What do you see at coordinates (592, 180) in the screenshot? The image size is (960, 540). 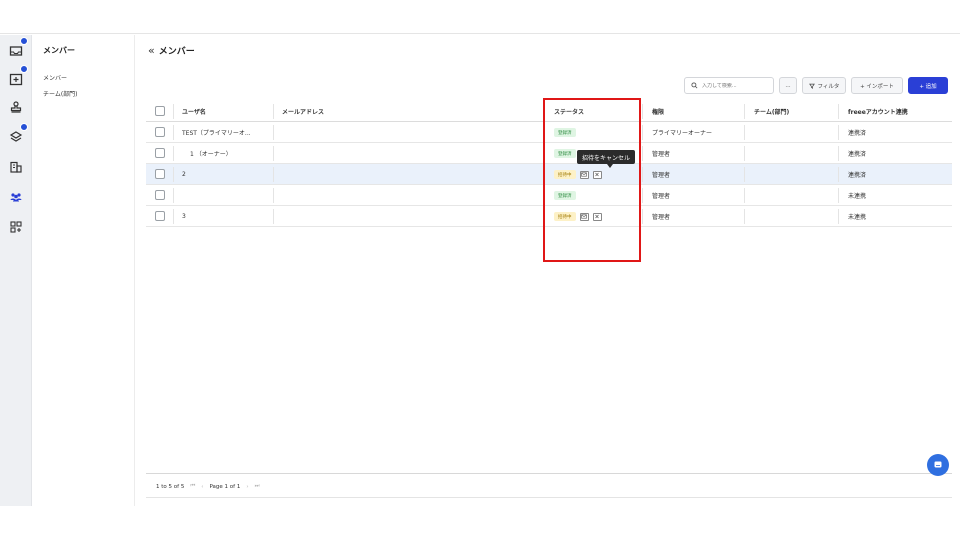 I see `status-column-highlight` at bounding box center [592, 180].